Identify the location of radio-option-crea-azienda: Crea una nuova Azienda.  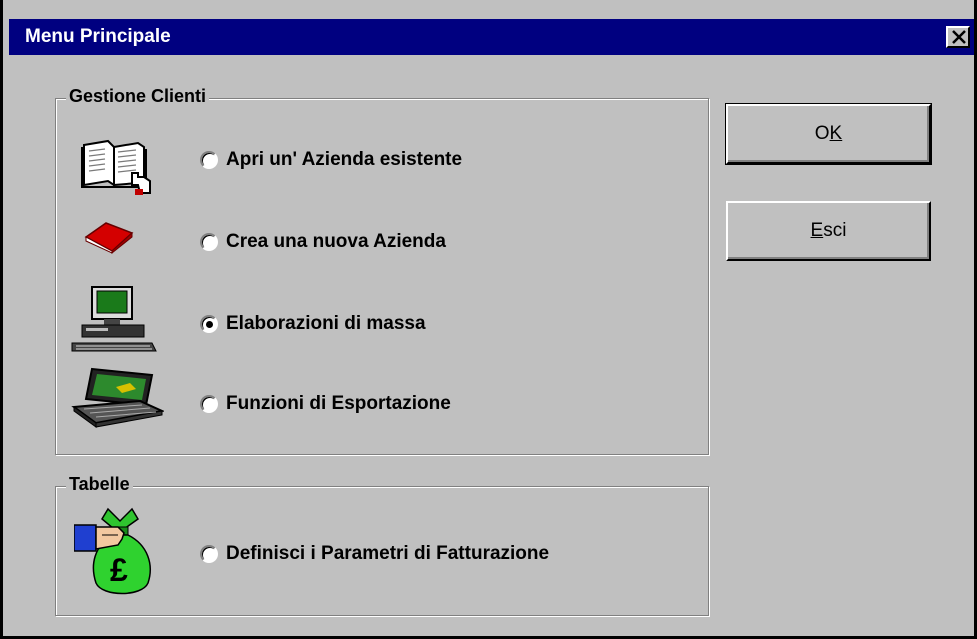
(323, 242).